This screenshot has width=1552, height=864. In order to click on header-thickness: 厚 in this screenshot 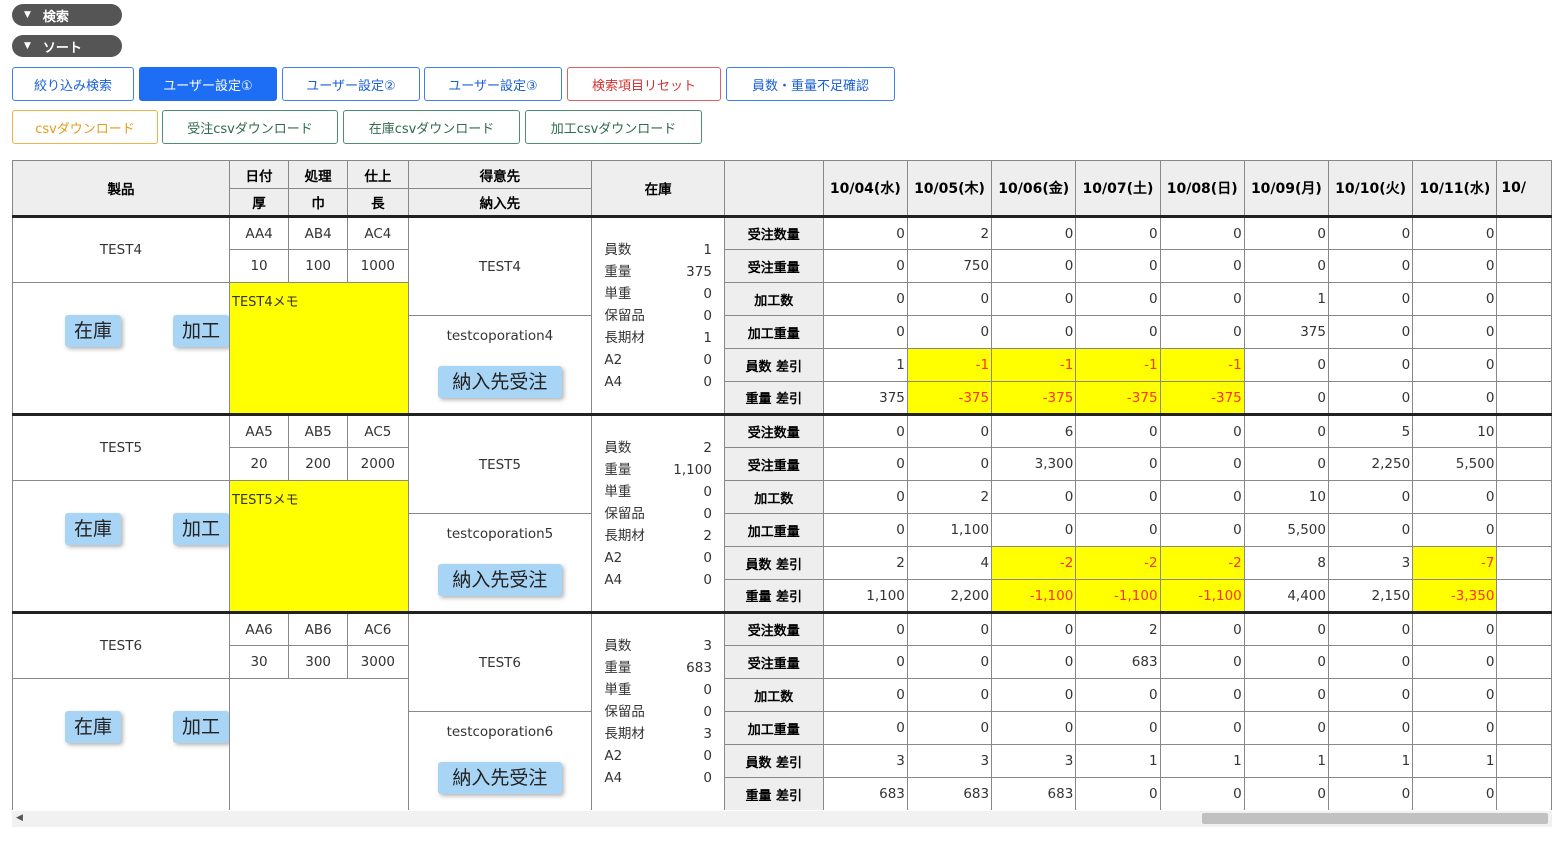, I will do `click(259, 202)`.